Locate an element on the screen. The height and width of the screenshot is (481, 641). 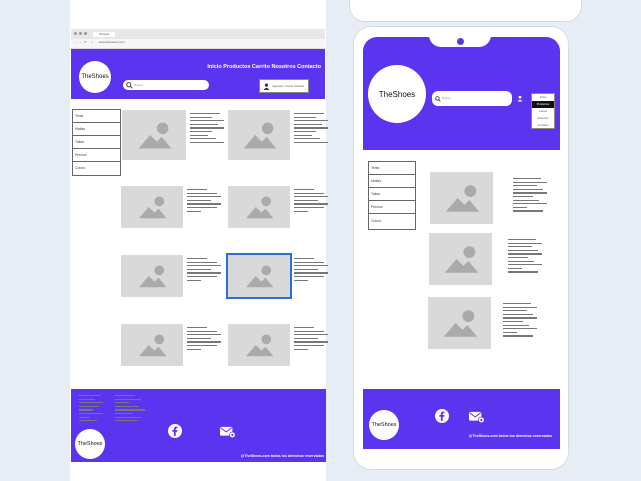
url-field: www.theshoes.com is located at coordinates (112, 42).